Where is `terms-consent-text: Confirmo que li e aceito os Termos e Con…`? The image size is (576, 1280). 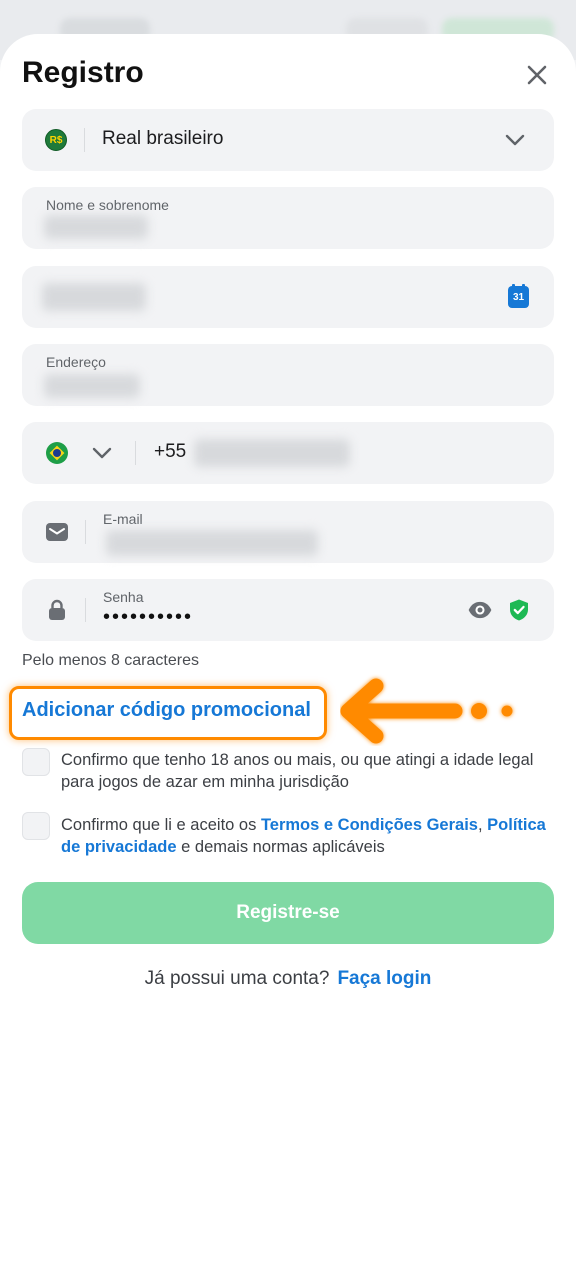
terms-consent-text: Confirmo que li e aceito os Termos e Con… is located at coordinates (306, 836).